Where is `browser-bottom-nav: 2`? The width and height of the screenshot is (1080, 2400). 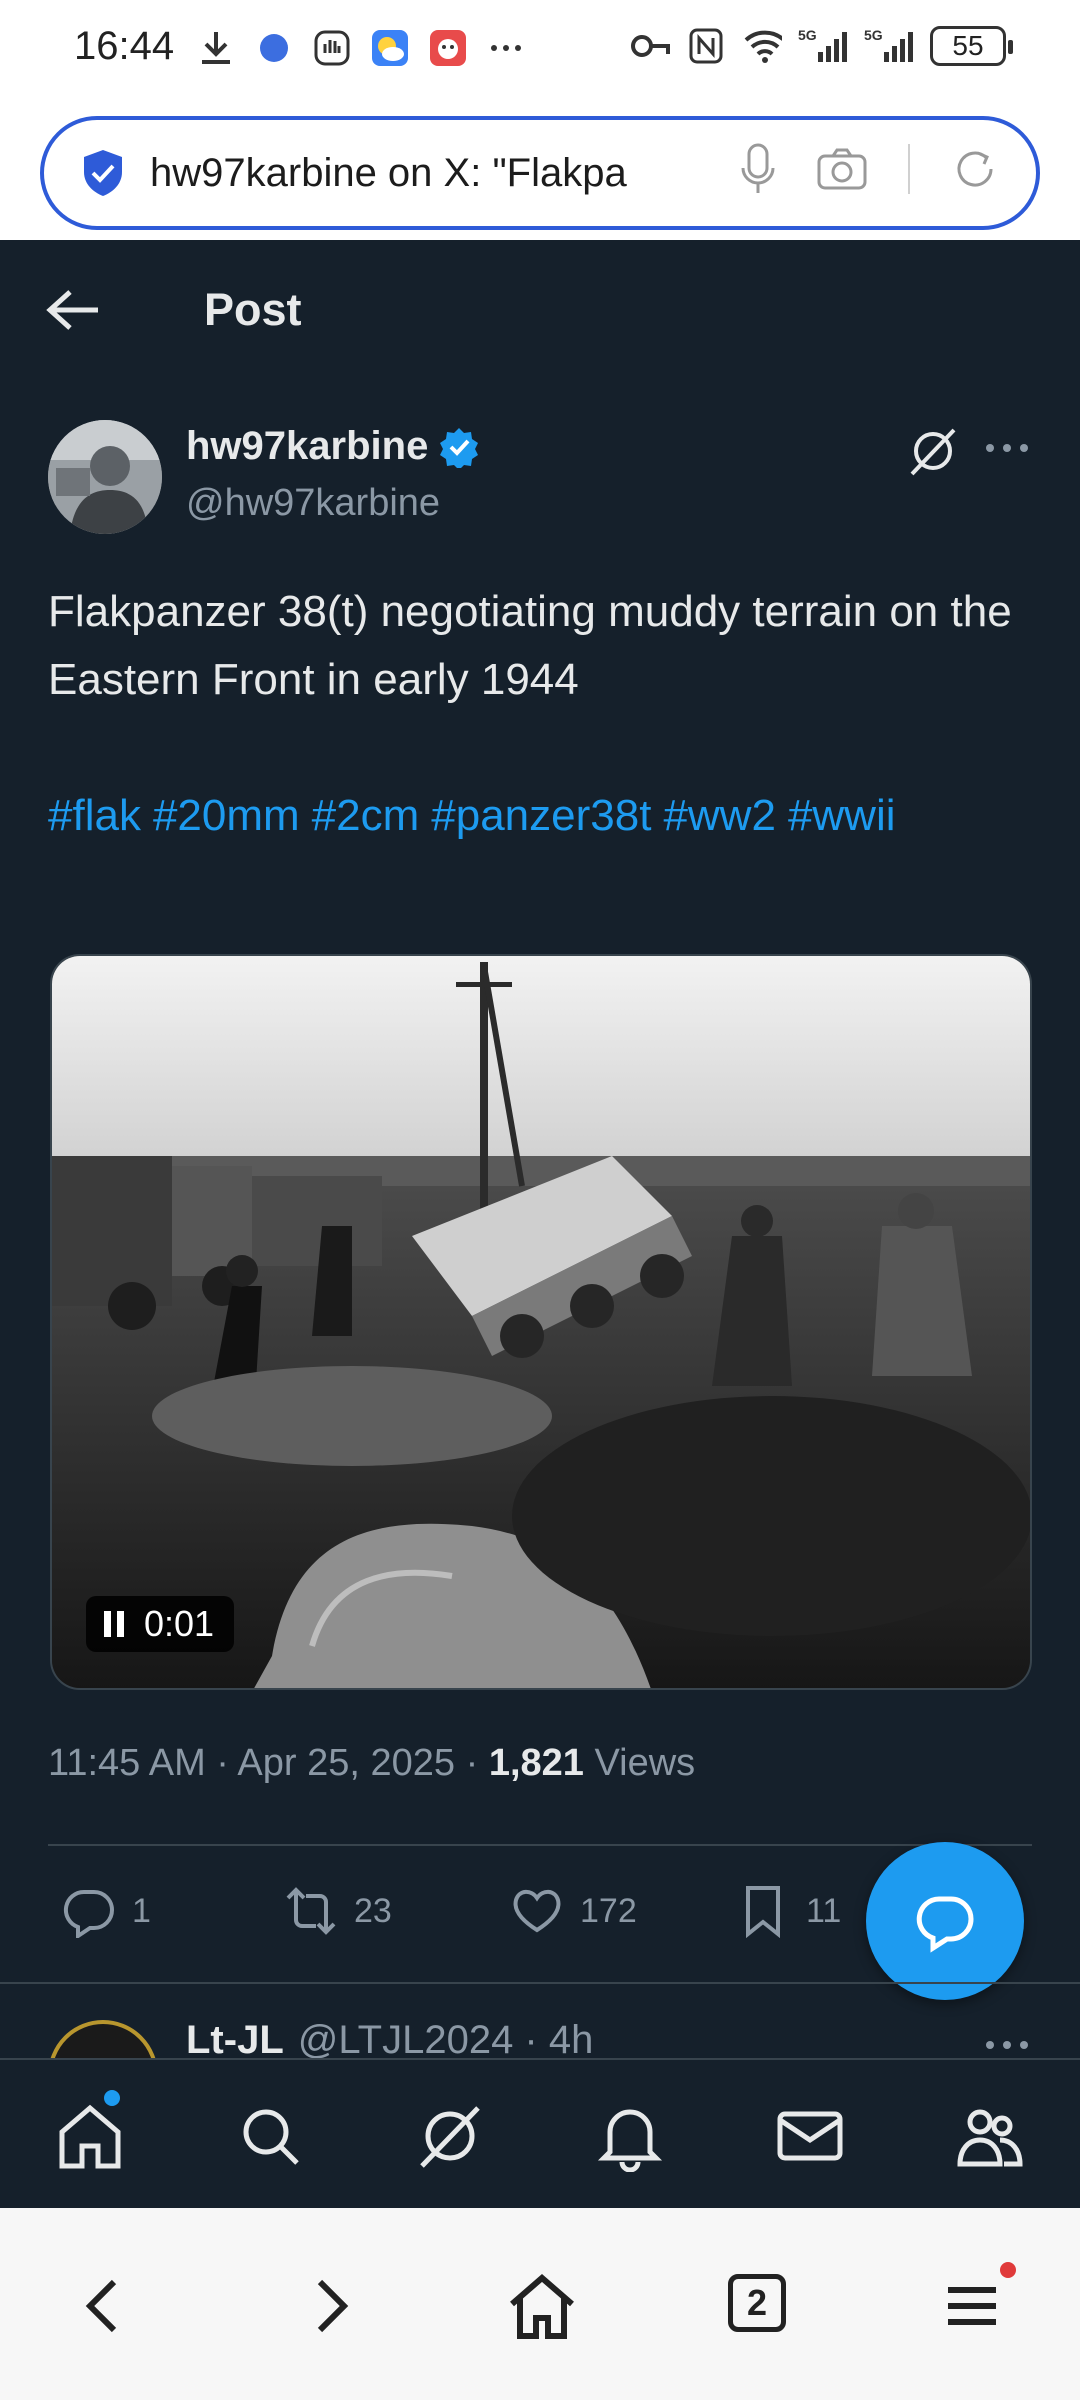
browser-bottom-nav: 2 is located at coordinates (540, 2304).